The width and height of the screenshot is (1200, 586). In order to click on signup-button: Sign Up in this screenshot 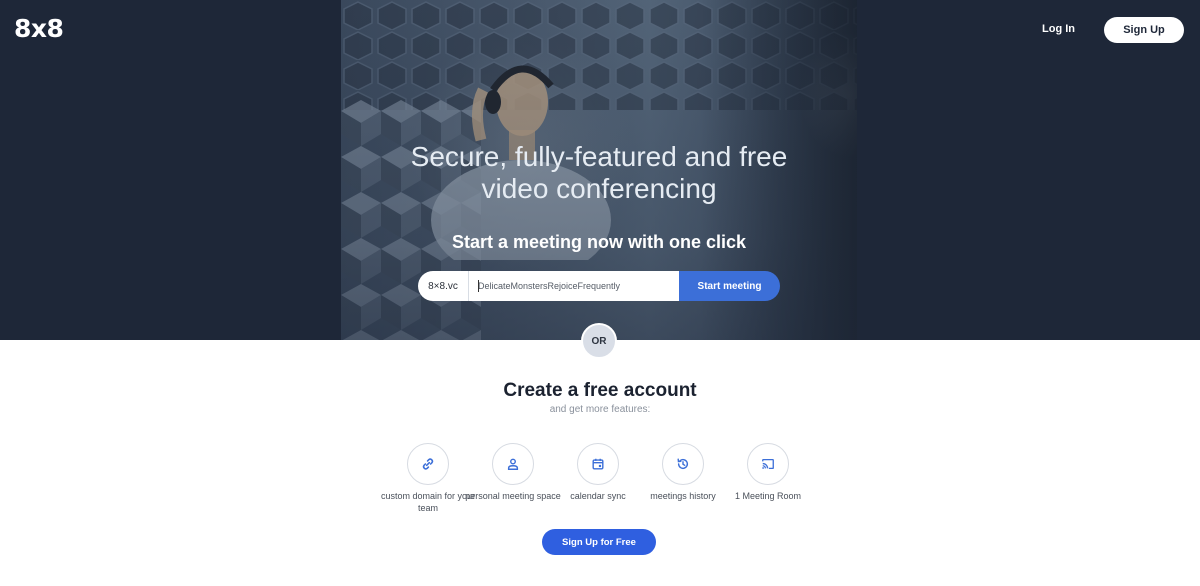, I will do `click(1144, 30)`.